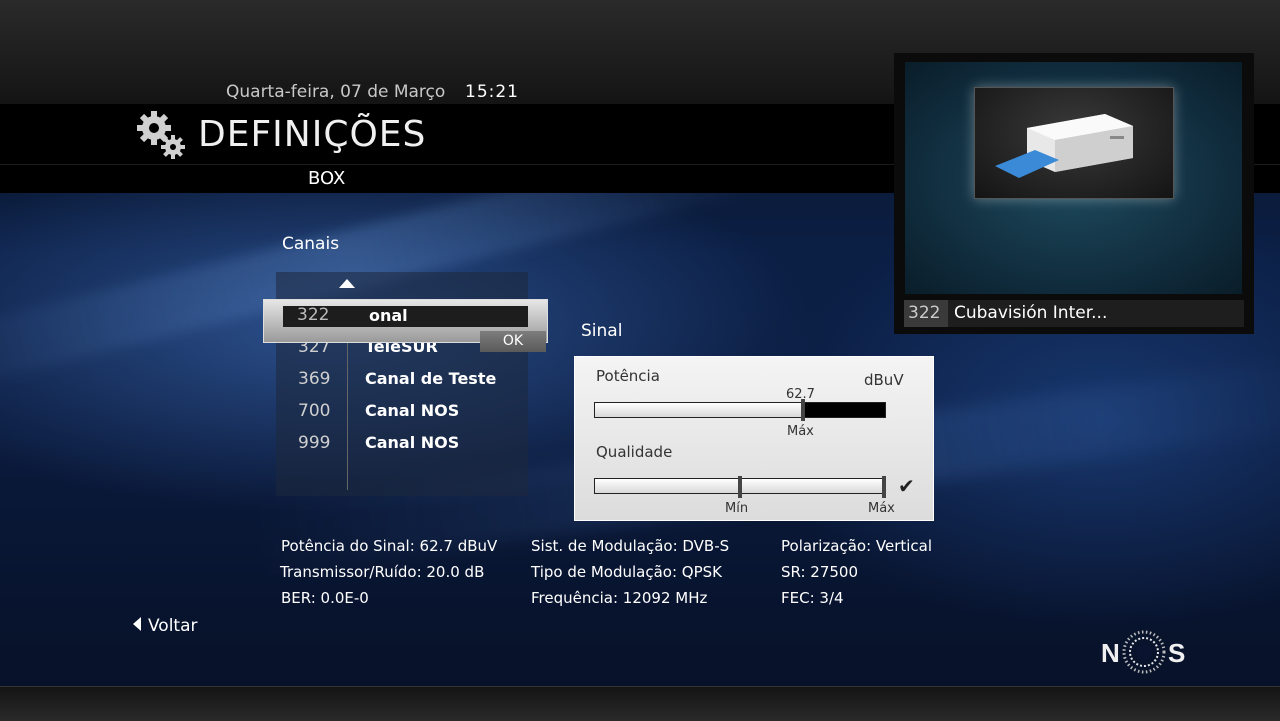 The height and width of the screenshot is (721, 1280). Describe the element at coordinates (803, 410) in the screenshot. I see `power-marker` at that location.